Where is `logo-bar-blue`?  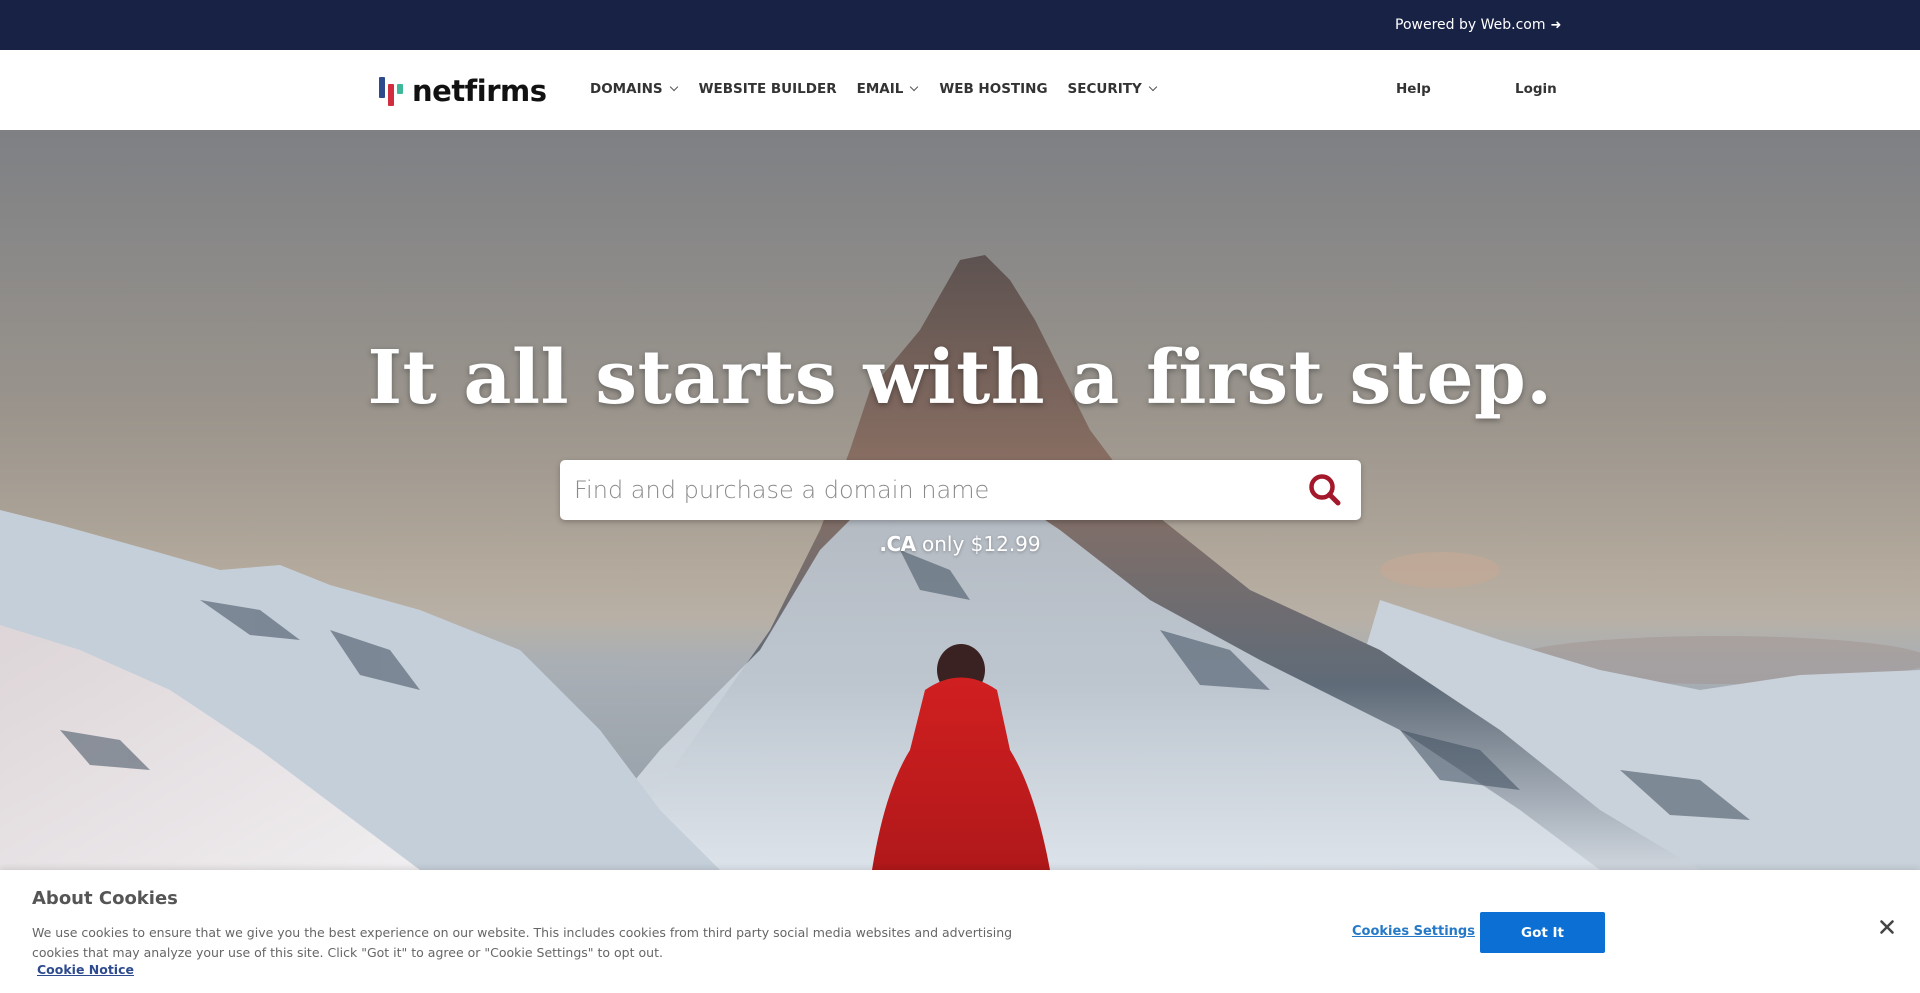 logo-bar-blue is located at coordinates (382, 87).